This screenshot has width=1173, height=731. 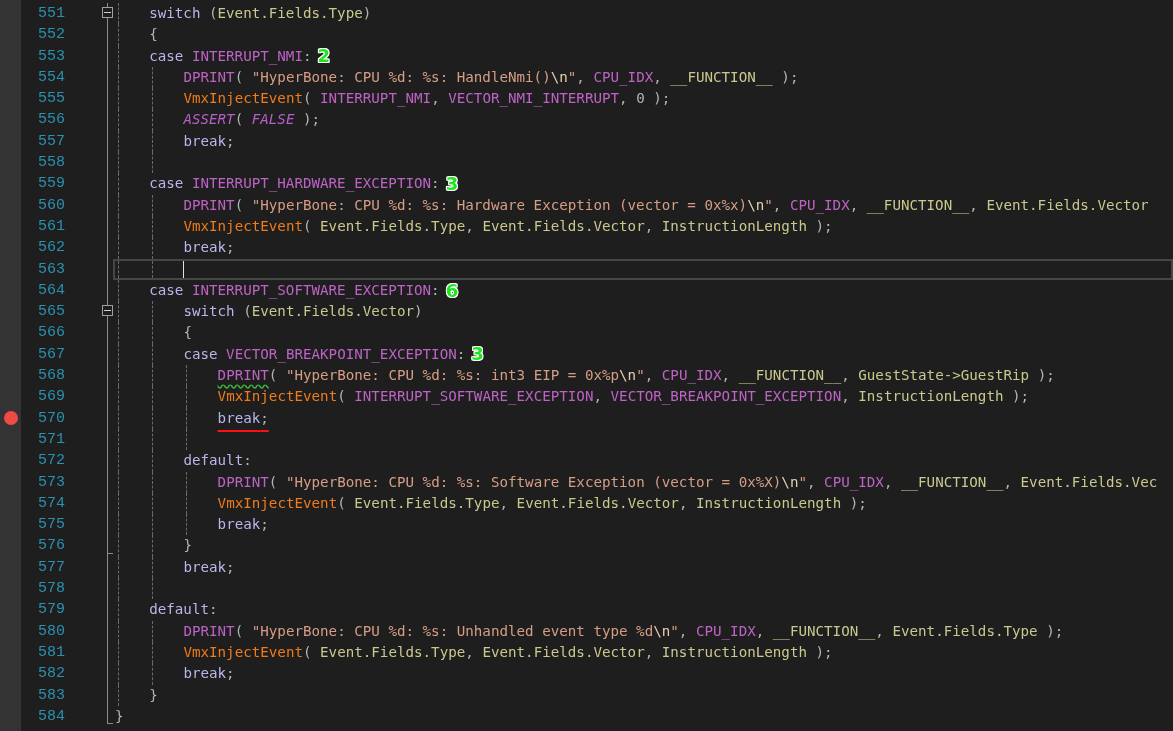 I want to click on code-line: switch (Event.Fields.Vector), so click(x=303, y=312).